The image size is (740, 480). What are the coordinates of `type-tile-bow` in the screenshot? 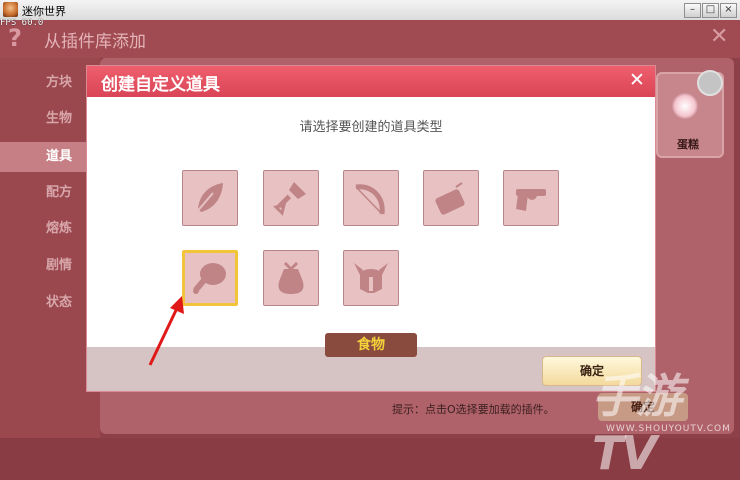 It's located at (371, 198).